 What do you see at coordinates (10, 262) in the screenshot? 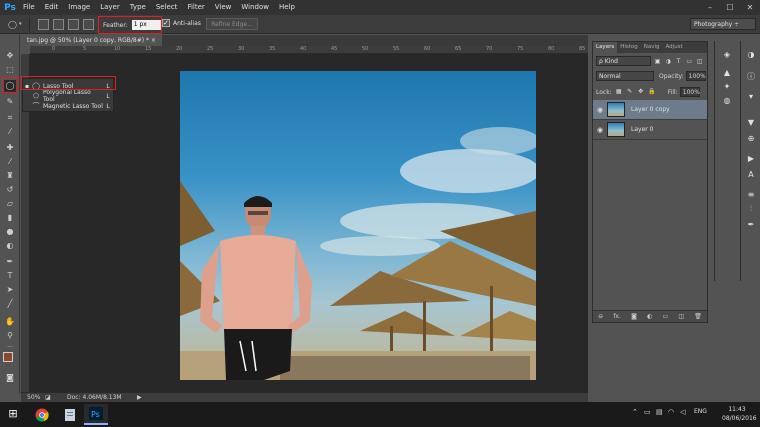
I see `pen-tool-icon: ✒` at bounding box center [10, 262].